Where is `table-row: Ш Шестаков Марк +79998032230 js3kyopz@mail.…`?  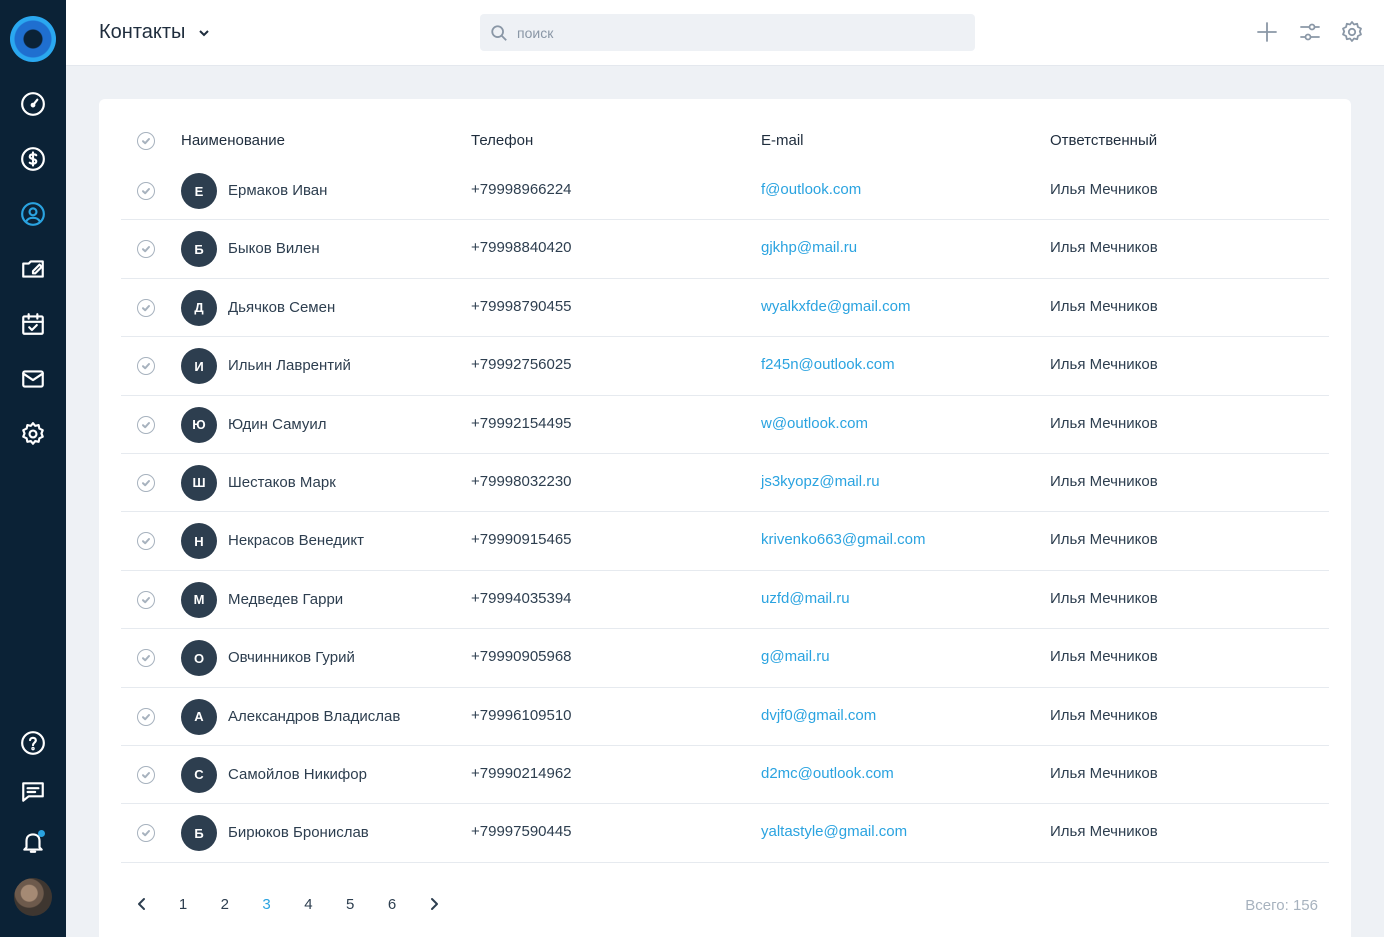 table-row: Ш Шестаков Марк +79998032230 js3kyopz@mail.… is located at coordinates (725, 483).